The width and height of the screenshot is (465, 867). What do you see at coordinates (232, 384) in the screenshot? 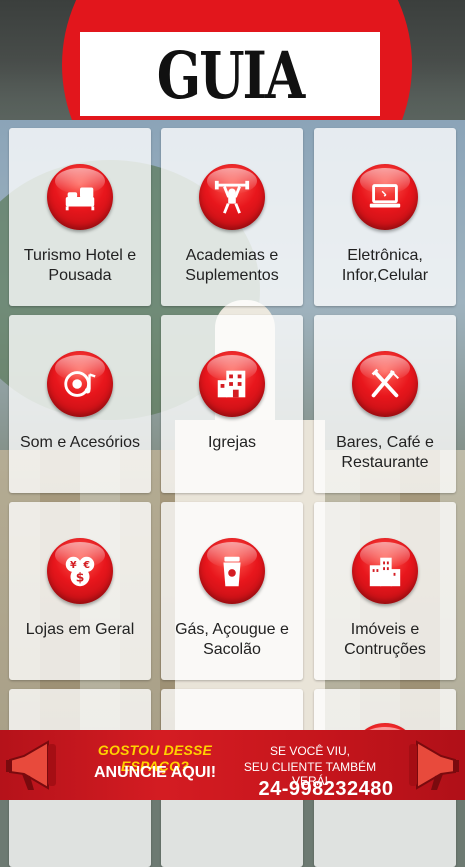
I see `building-icon` at bounding box center [232, 384].